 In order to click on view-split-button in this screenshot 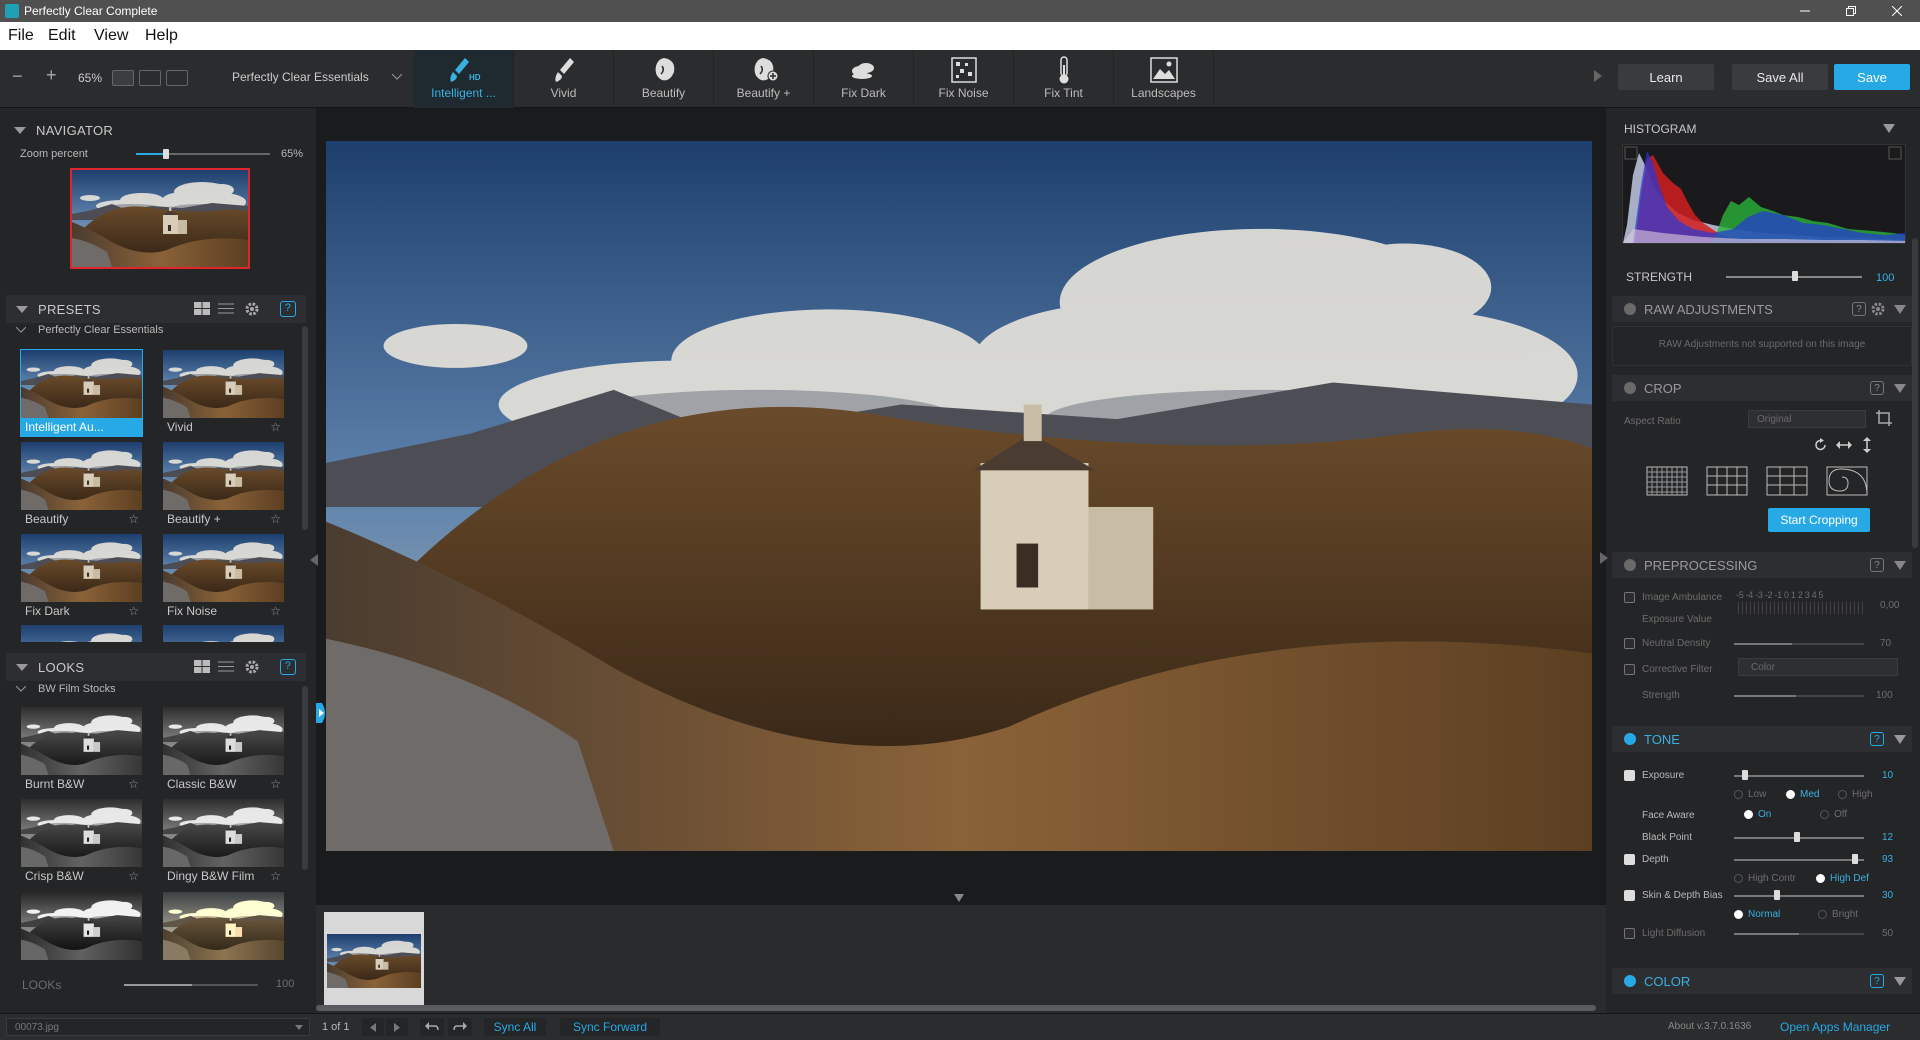, I will do `click(150, 78)`.